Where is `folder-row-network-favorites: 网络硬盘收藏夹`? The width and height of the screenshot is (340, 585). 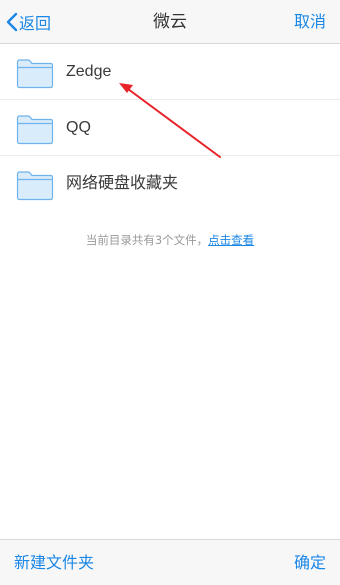 folder-row-network-favorites: 网络硬盘收藏夹 is located at coordinates (170, 184).